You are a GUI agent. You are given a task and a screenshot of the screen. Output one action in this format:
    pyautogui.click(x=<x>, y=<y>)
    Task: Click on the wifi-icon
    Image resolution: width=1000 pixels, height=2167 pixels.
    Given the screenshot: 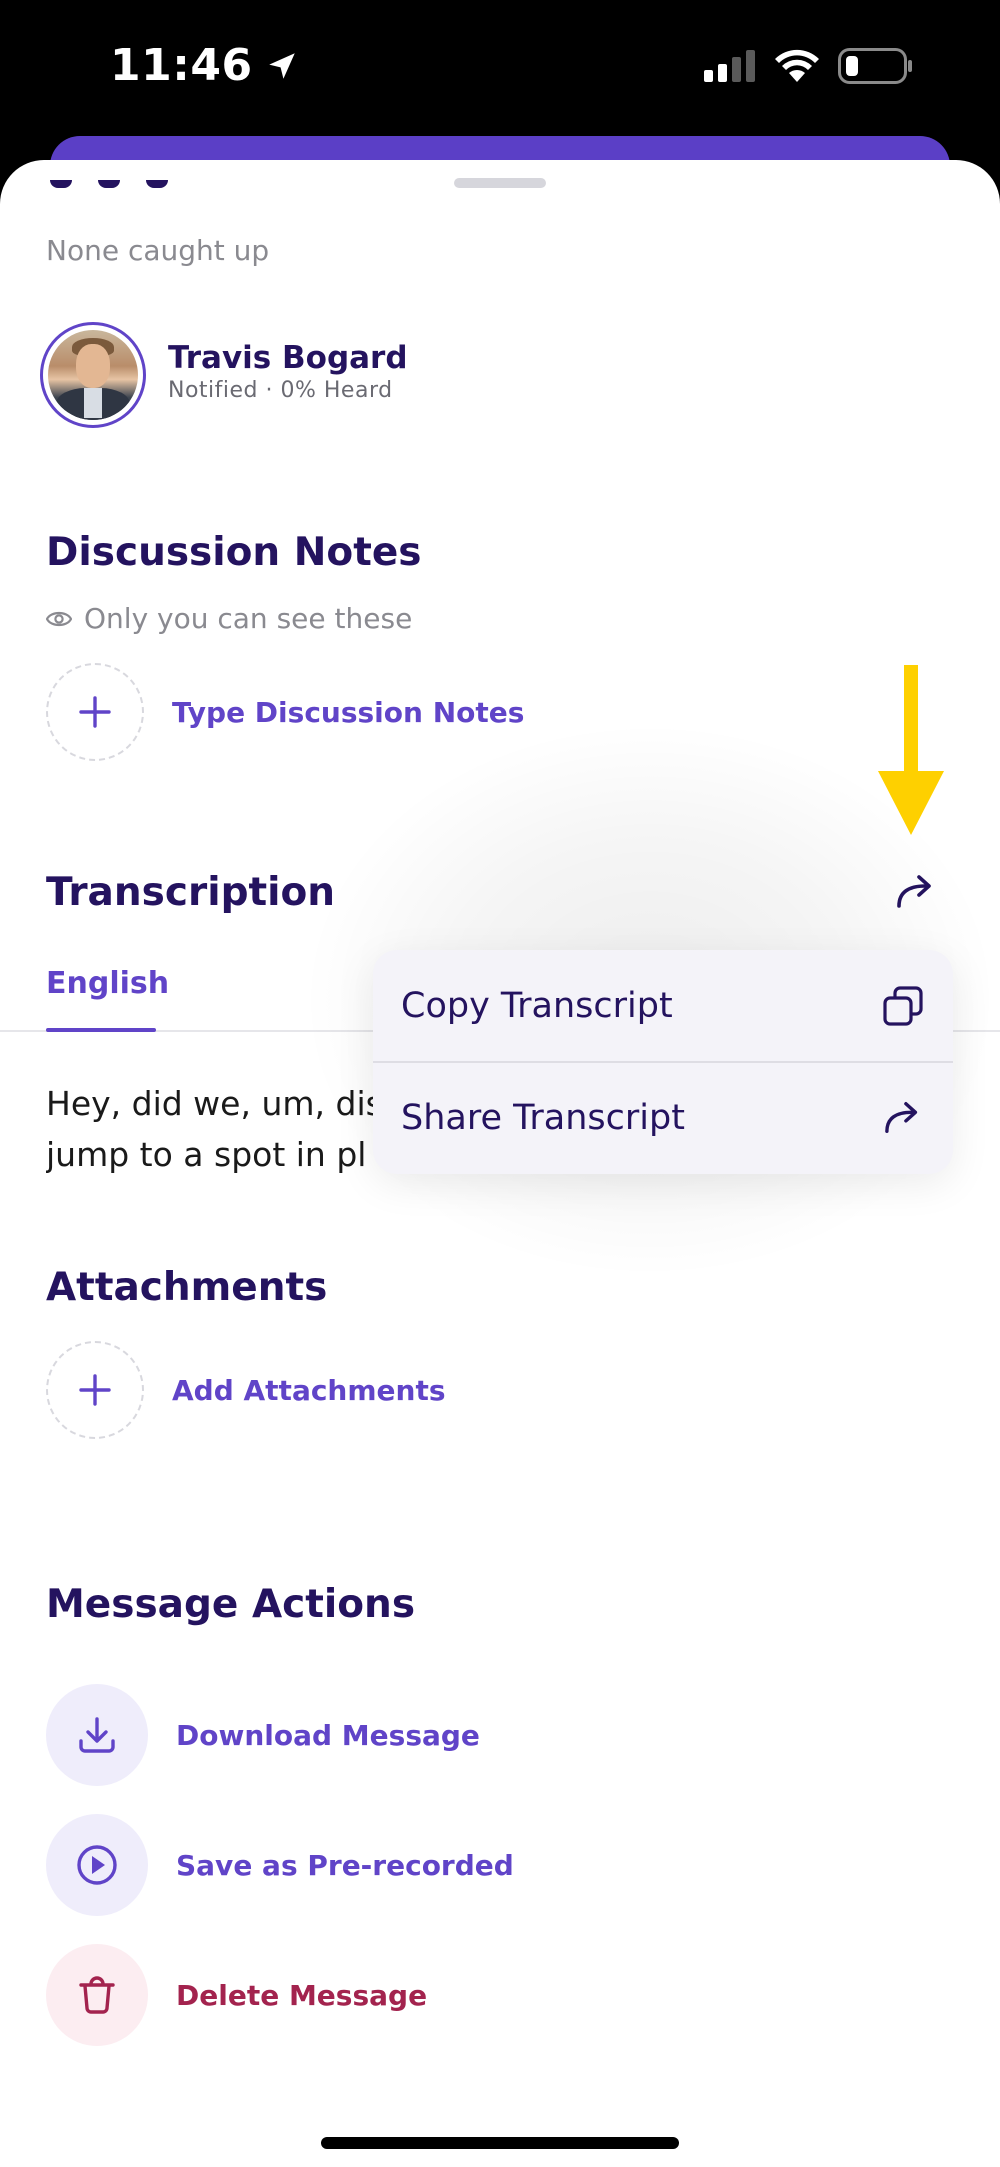 What is the action you would take?
    pyautogui.click(x=797, y=65)
    